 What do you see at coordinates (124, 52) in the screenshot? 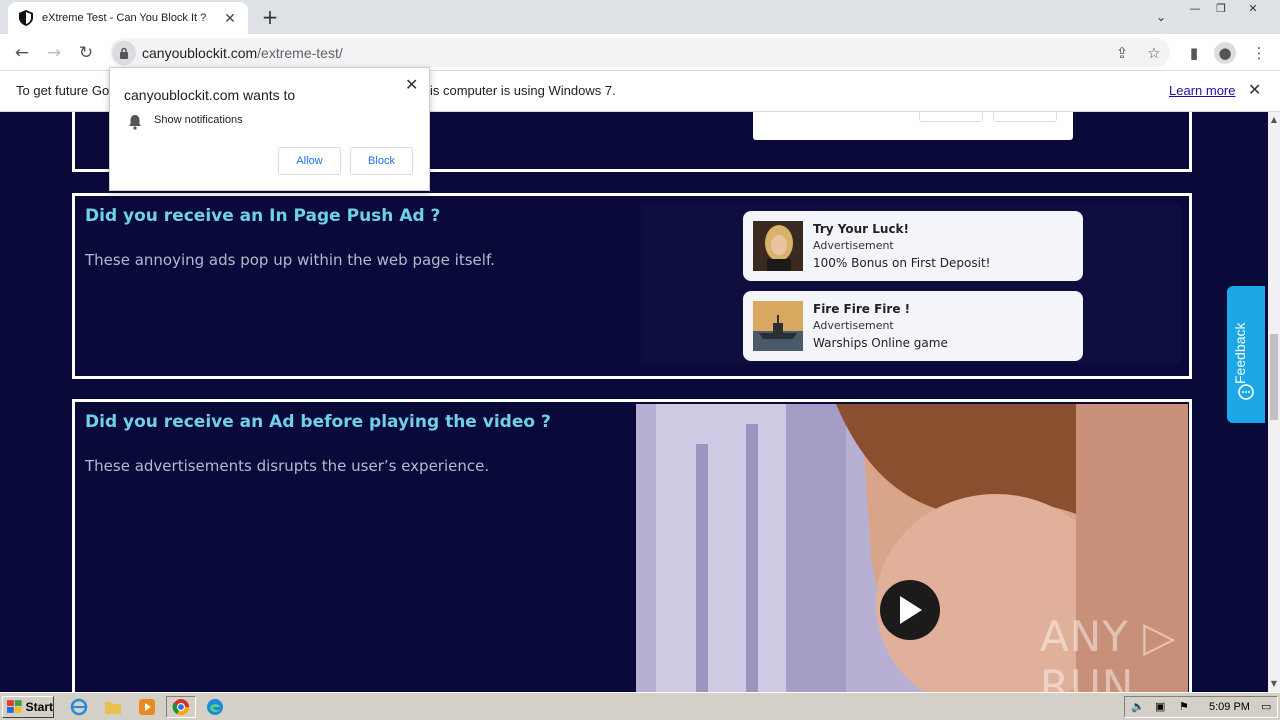
I see `lock-icon` at bounding box center [124, 52].